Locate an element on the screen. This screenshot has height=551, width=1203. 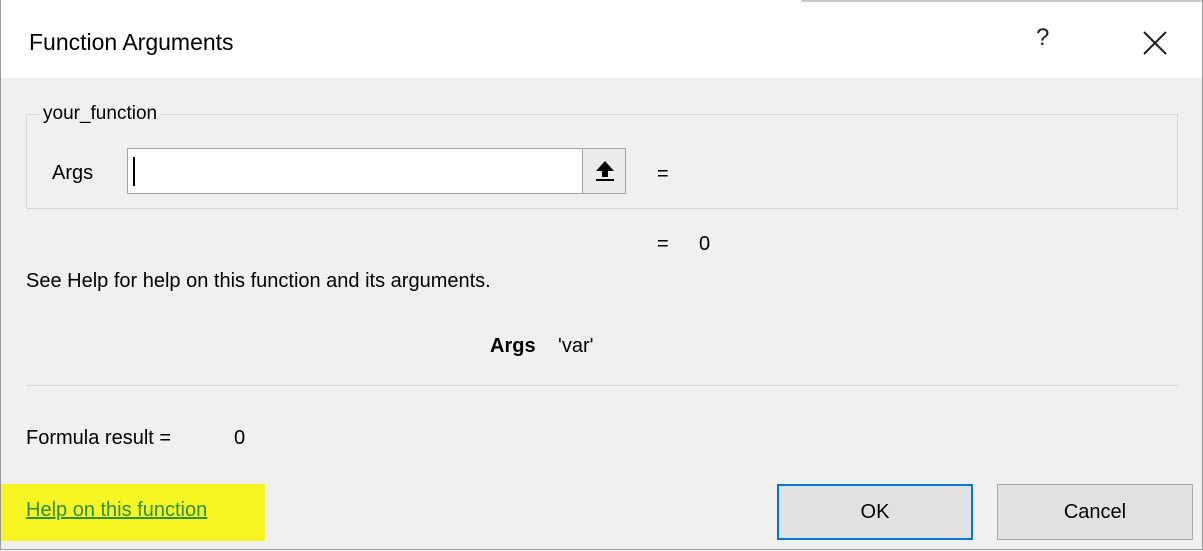
arg-equals-sign: = is located at coordinates (663, 174).